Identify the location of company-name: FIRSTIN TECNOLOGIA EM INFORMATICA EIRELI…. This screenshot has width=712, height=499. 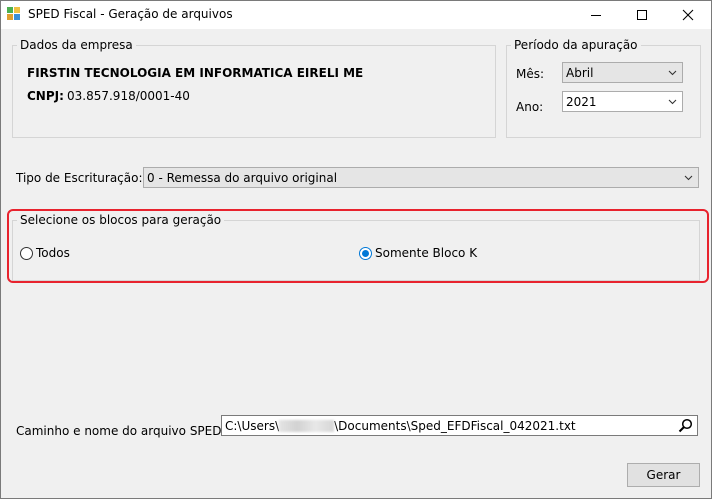
(195, 73).